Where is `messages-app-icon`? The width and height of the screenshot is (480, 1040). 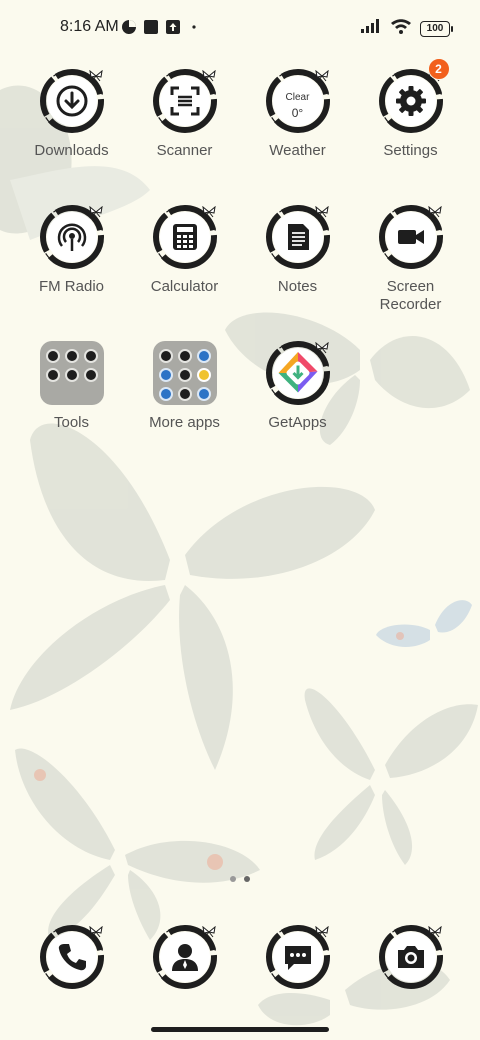
messages-app-icon is located at coordinates (298, 957).